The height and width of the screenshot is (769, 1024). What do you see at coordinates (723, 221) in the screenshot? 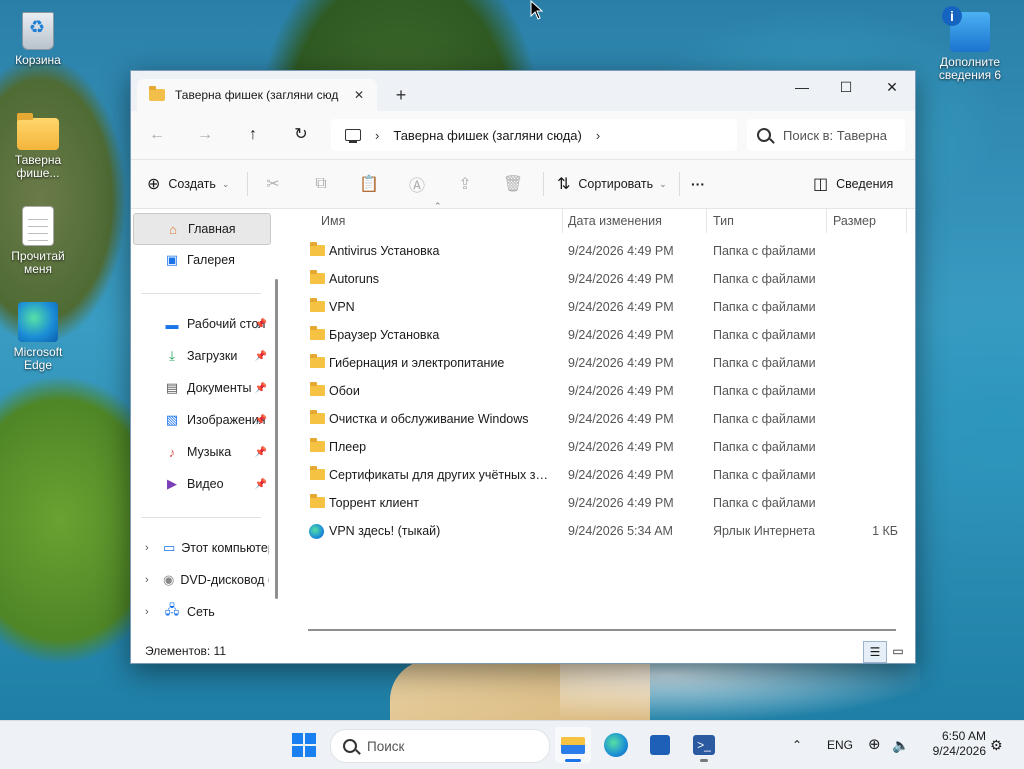
I see `column-header-type: Тип` at bounding box center [723, 221].